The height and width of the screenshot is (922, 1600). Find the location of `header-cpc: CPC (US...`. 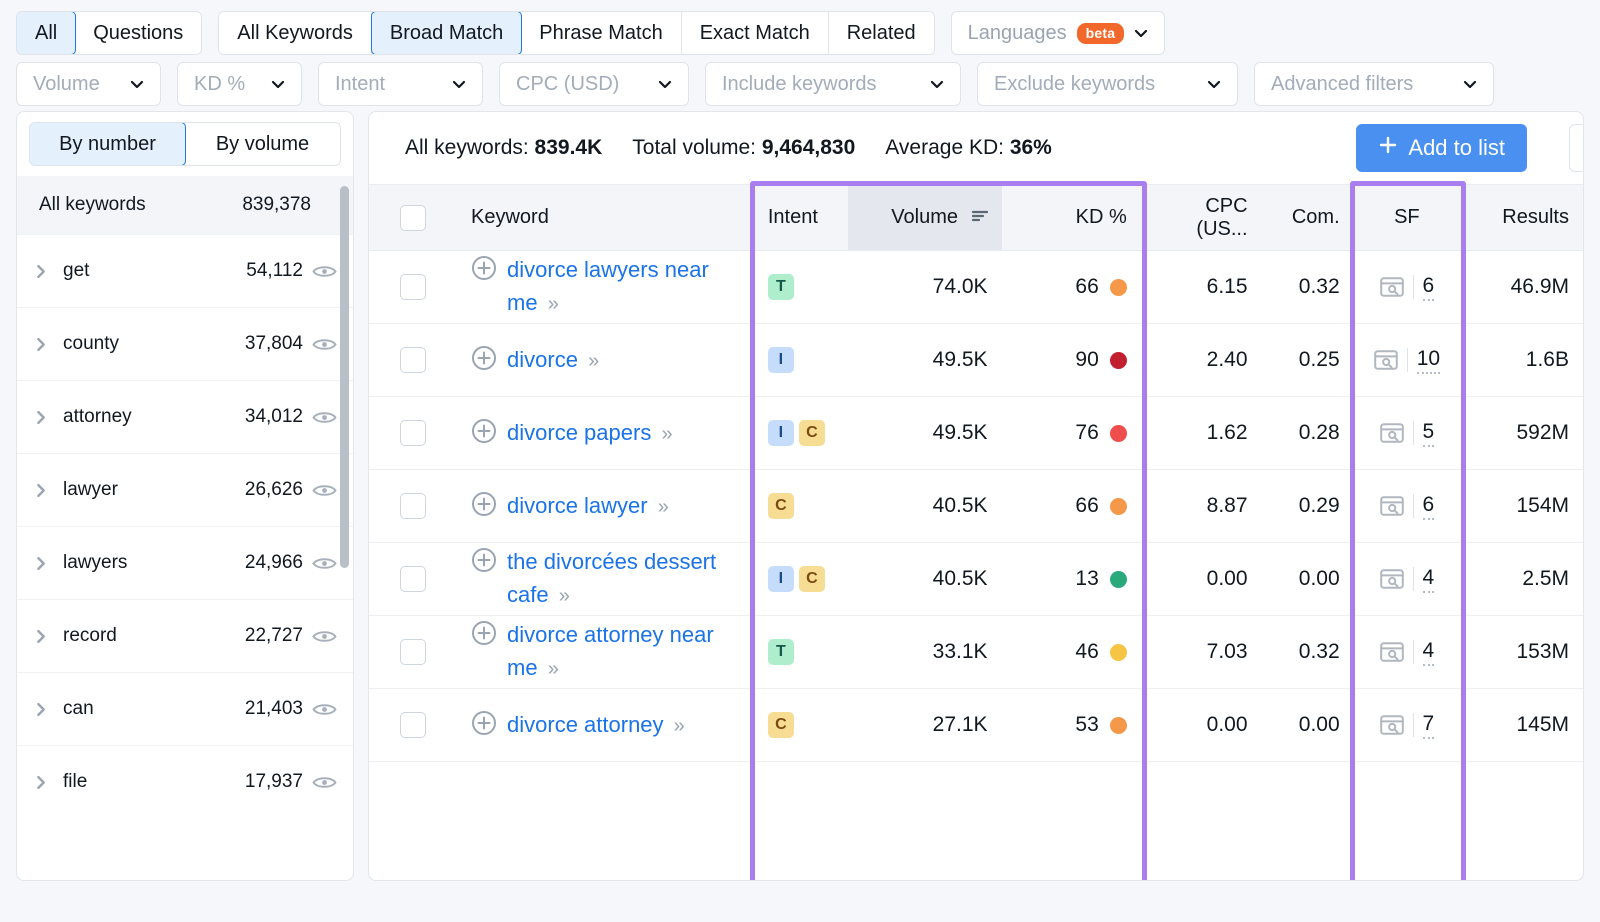

header-cpc: CPC (US... is located at coordinates (1201, 217).